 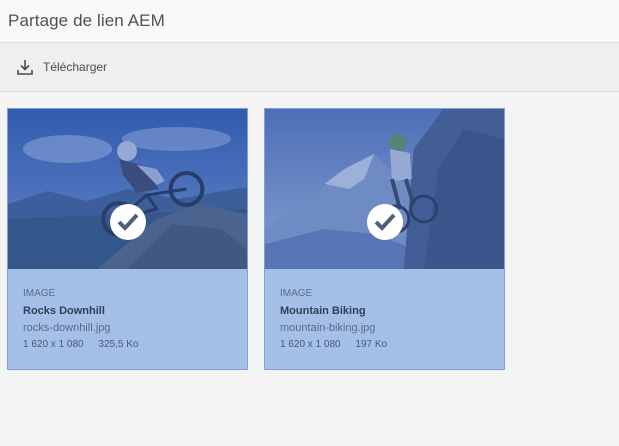 I want to click on download-label: Télécharger, so click(x=75, y=67).